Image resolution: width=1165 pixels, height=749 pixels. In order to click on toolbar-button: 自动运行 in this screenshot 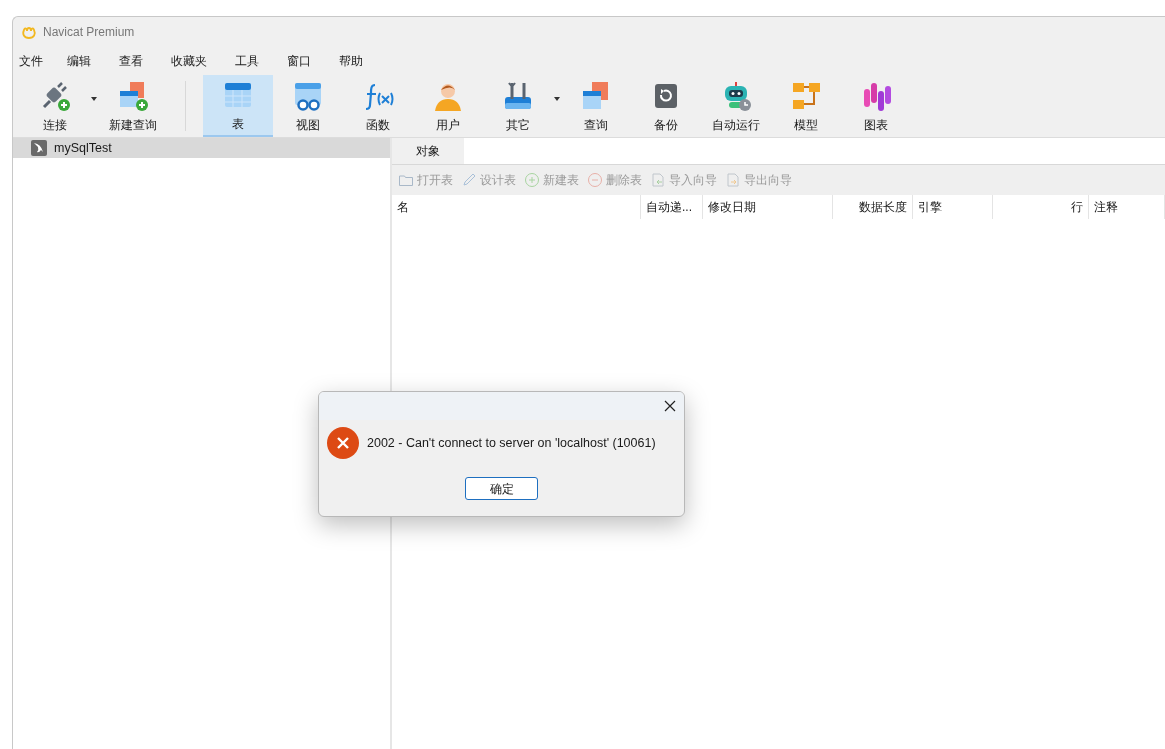, I will do `click(736, 106)`.